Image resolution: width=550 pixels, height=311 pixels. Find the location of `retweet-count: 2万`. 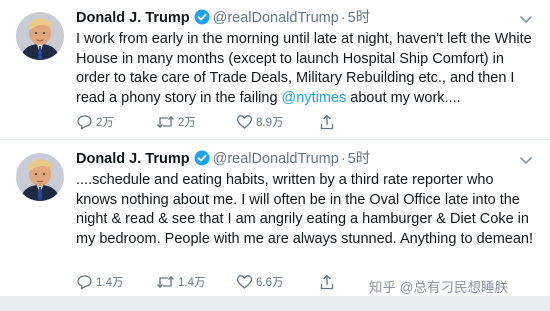

retweet-count: 2万 is located at coordinates (187, 123).